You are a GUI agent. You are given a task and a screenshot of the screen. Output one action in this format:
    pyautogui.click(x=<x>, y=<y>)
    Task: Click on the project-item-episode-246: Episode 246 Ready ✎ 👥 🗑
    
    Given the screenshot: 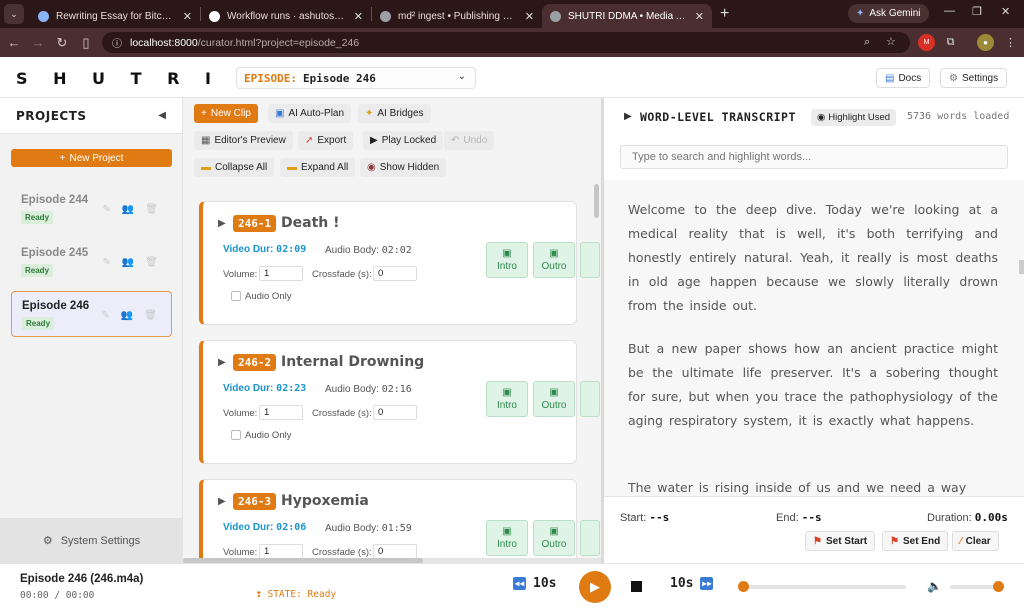 What is the action you would take?
    pyautogui.click(x=91, y=314)
    